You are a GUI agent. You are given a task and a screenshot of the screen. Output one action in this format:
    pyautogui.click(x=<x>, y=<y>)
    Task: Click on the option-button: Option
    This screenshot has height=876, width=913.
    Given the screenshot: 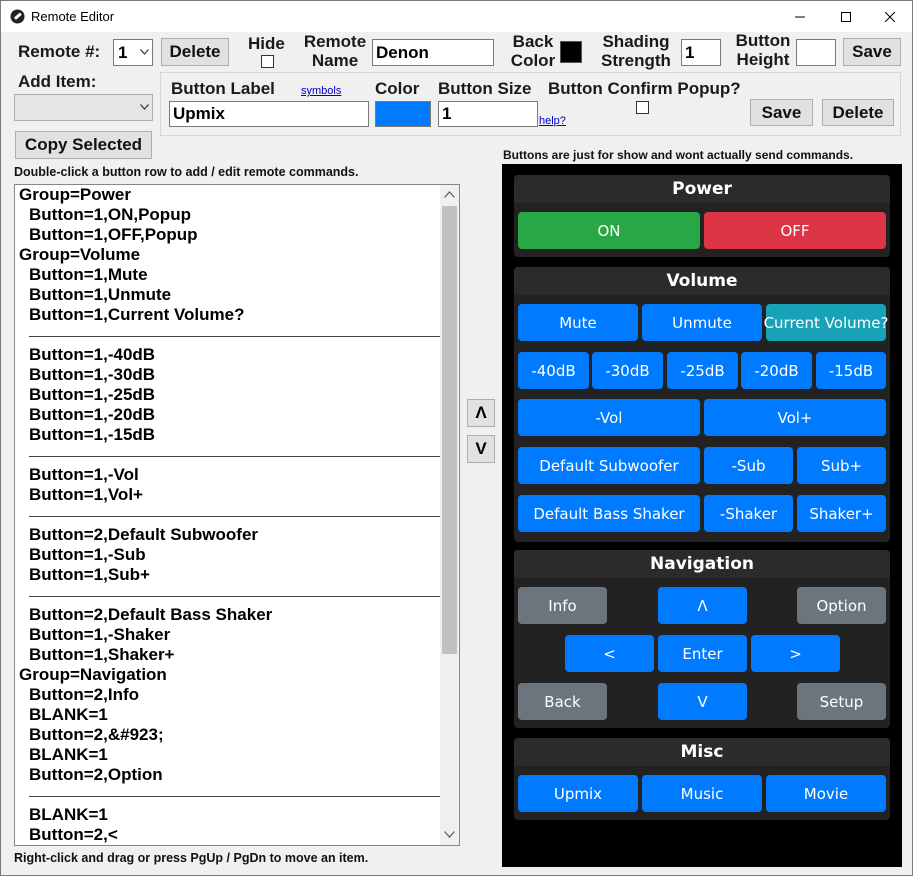 What is the action you would take?
    pyautogui.click(x=841, y=605)
    